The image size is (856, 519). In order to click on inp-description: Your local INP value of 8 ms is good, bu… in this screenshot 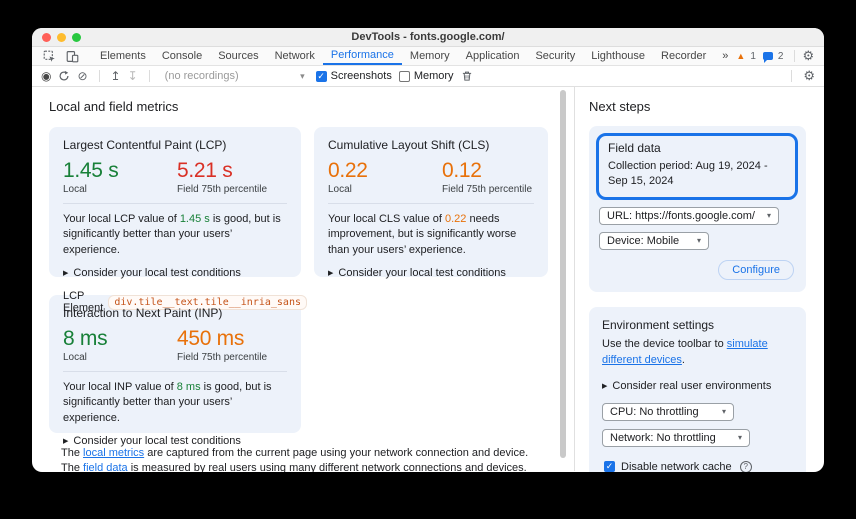, I will do `click(167, 402)`.